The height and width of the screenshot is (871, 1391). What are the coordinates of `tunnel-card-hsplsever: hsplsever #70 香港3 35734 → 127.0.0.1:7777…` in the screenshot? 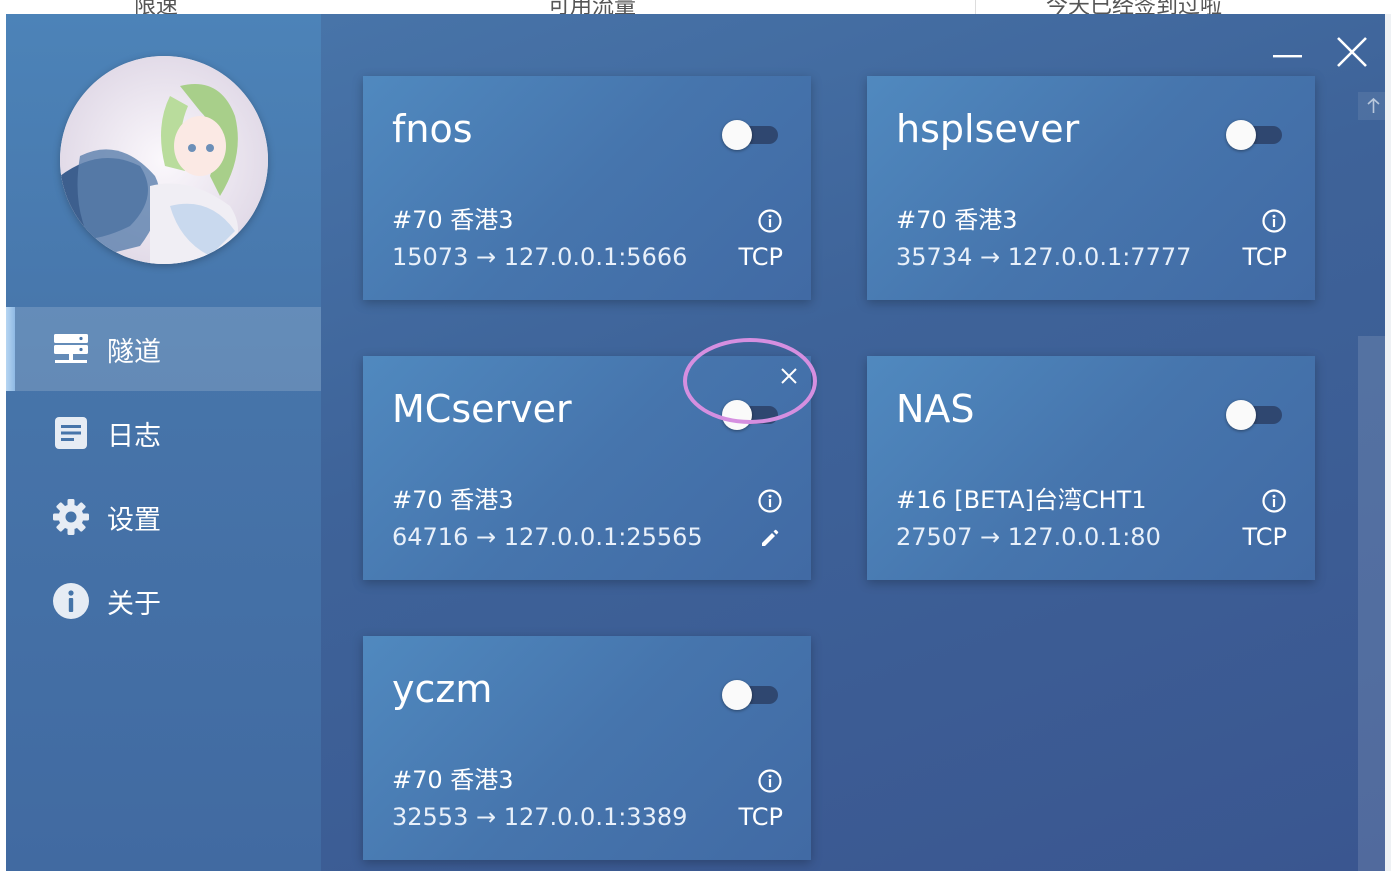 It's located at (1091, 188).